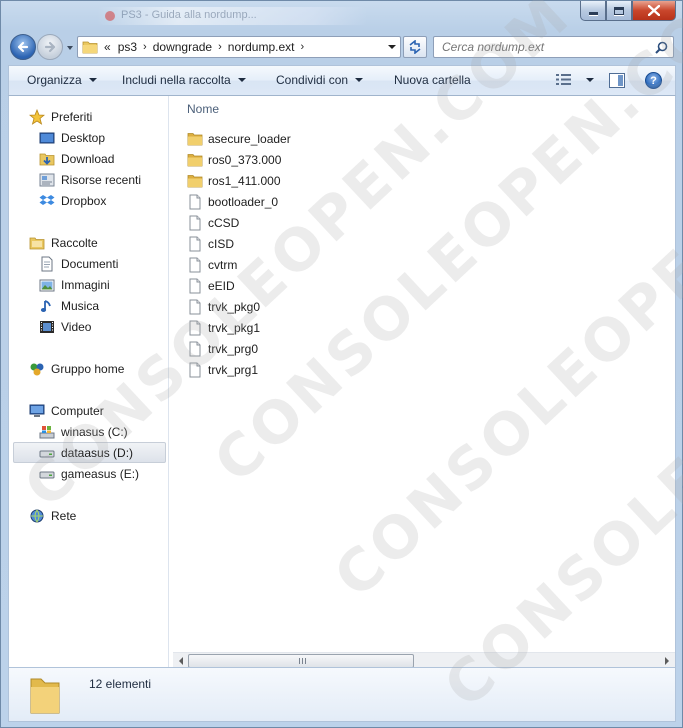 The image size is (683, 728). What do you see at coordinates (223, 327) in the screenshot?
I see `file-row: trvk_pkg1` at bounding box center [223, 327].